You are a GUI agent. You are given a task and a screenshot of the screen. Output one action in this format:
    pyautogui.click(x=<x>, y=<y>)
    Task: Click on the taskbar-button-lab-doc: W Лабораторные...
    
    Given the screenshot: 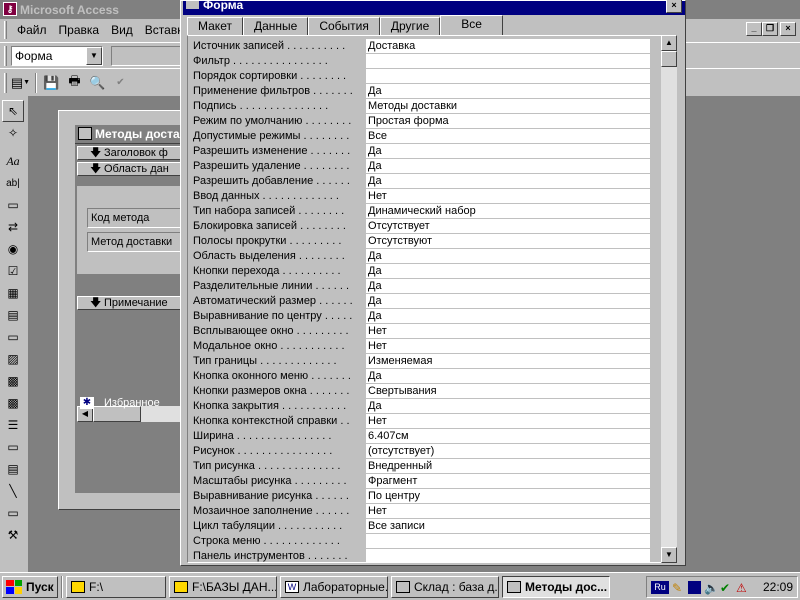 What is the action you would take?
    pyautogui.click(x=334, y=586)
    